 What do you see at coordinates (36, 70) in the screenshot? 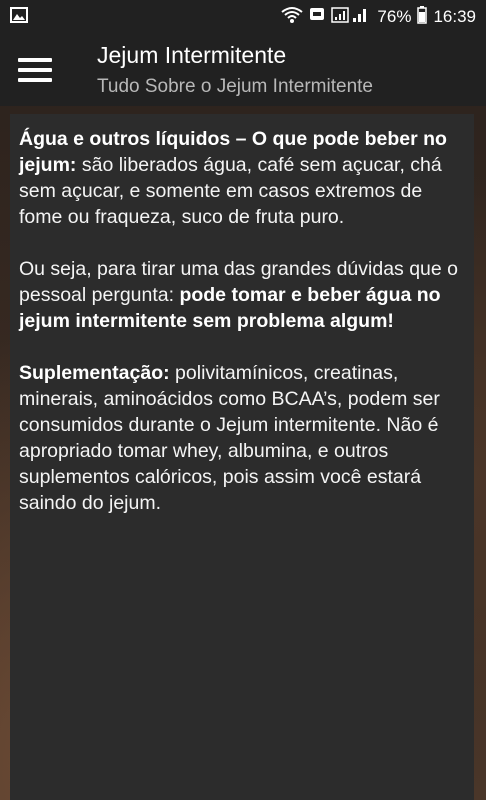
I see `hamburger-menu-icon` at bounding box center [36, 70].